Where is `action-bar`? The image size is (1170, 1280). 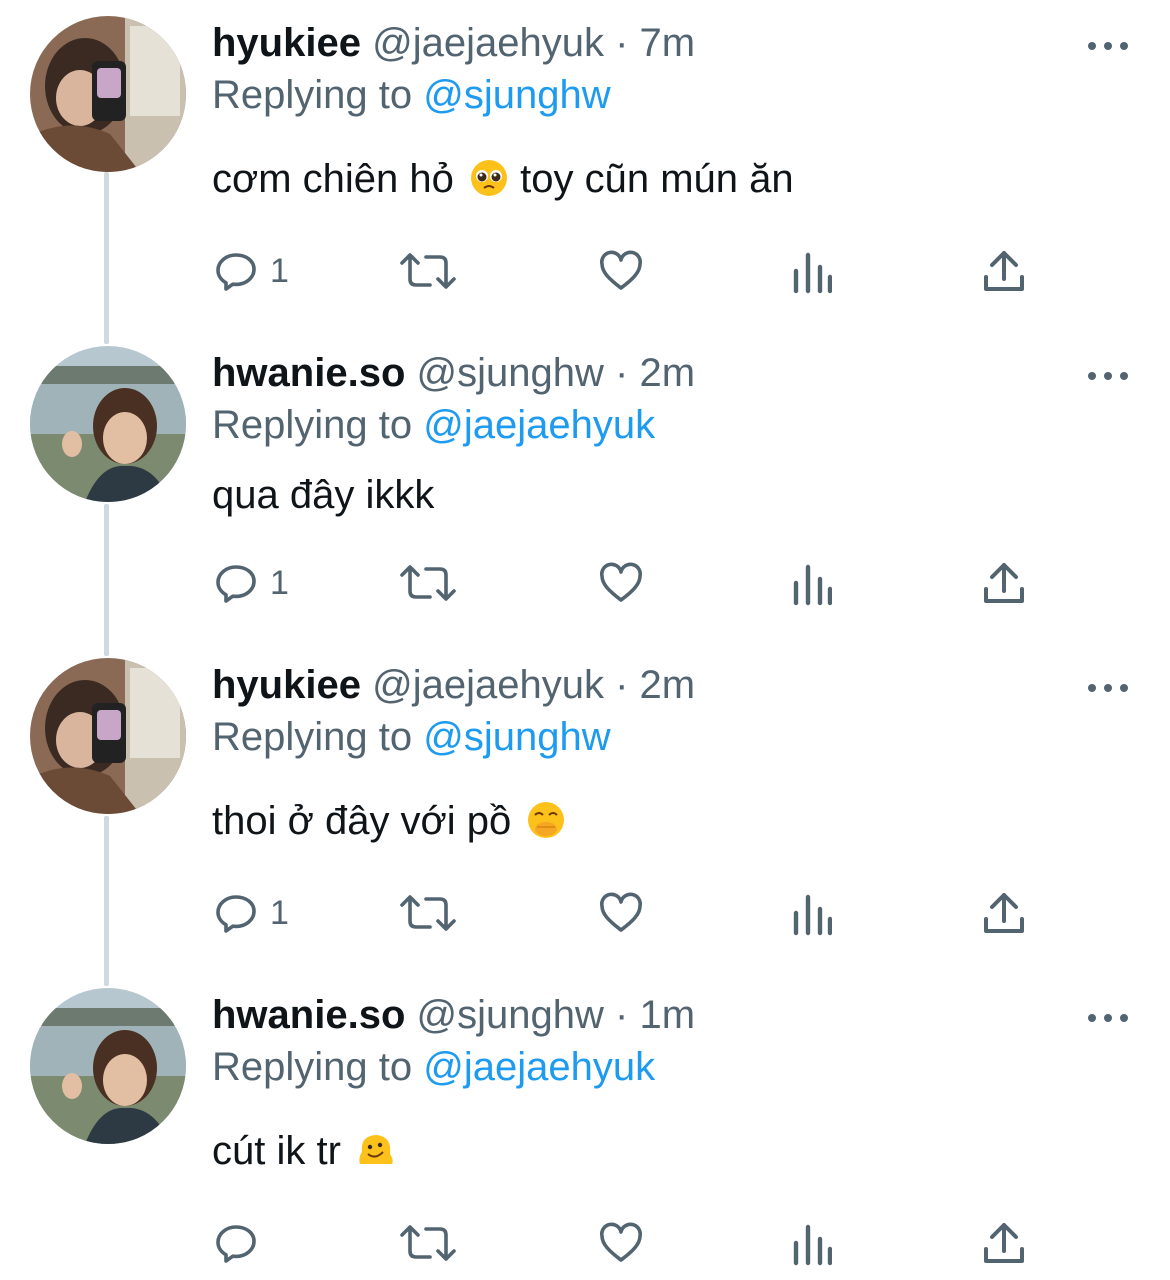
action-bar is located at coordinates (632, 1243).